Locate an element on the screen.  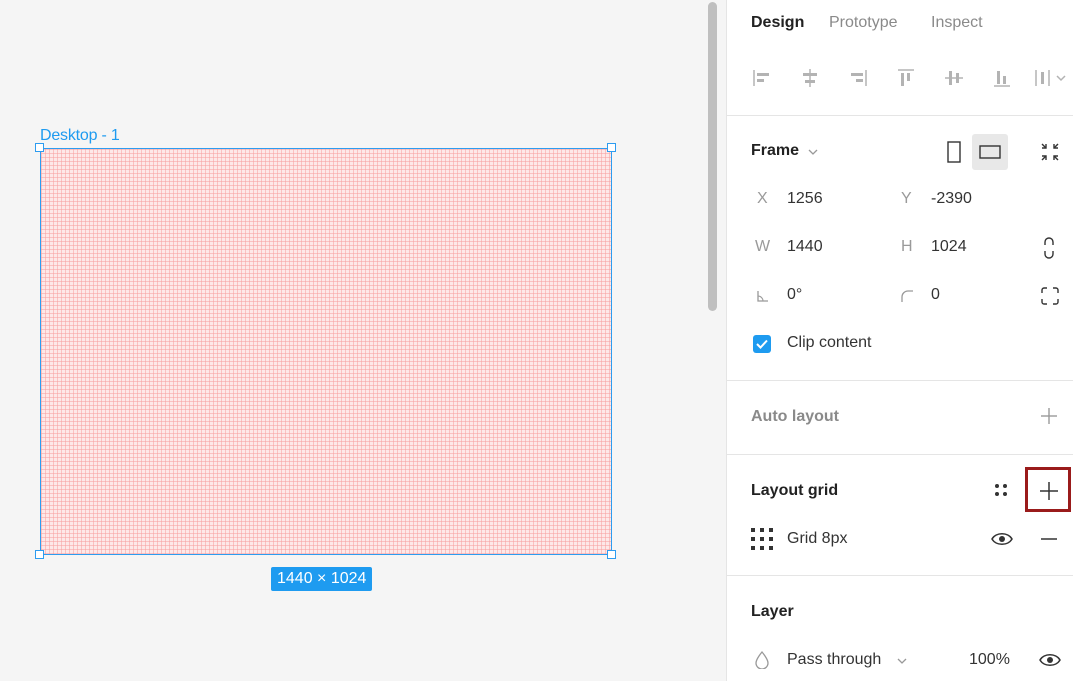
h-input: 1024 is located at coordinates (949, 247).